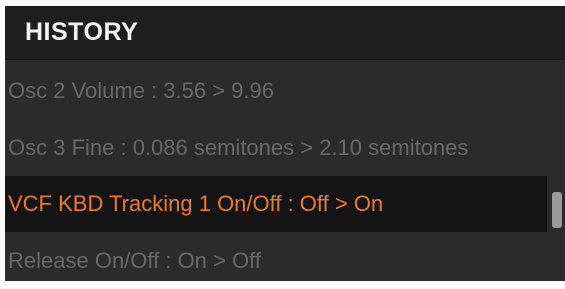  I want to click on scrollbar-thumb, so click(557, 210).